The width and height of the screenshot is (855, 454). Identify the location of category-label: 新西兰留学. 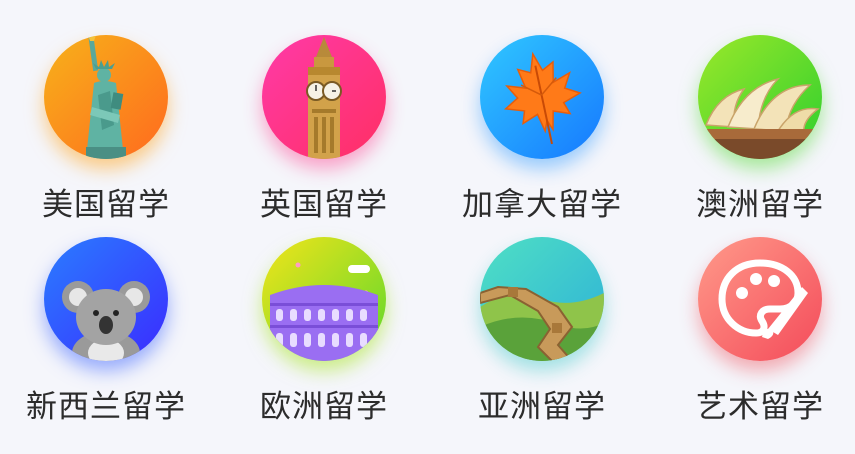
(106, 407).